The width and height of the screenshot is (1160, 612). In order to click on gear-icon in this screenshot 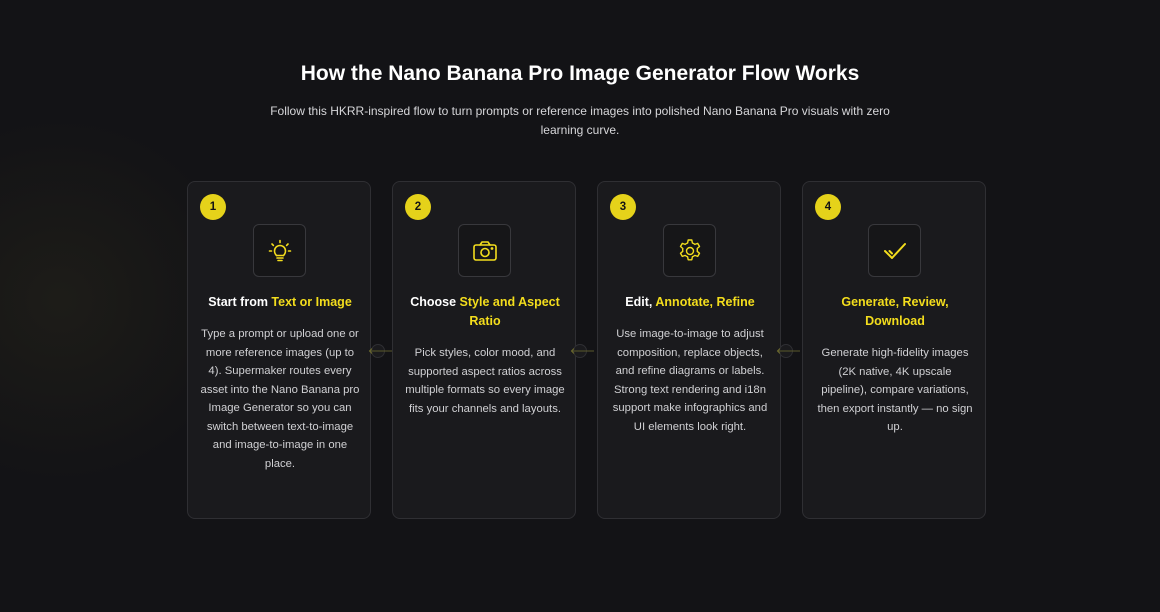, I will do `click(689, 249)`.